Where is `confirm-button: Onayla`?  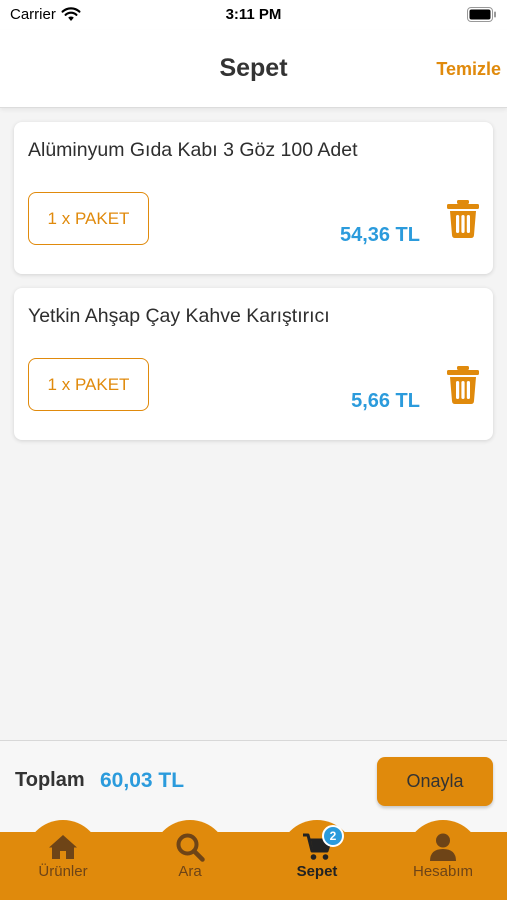
confirm-button: Onayla is located at coordinates (435, 781).